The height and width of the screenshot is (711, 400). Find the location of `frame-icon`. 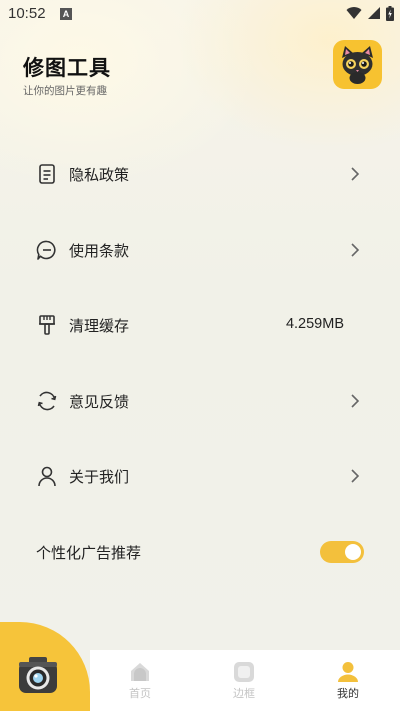

frame-icon is located at coordinates (244, 672).